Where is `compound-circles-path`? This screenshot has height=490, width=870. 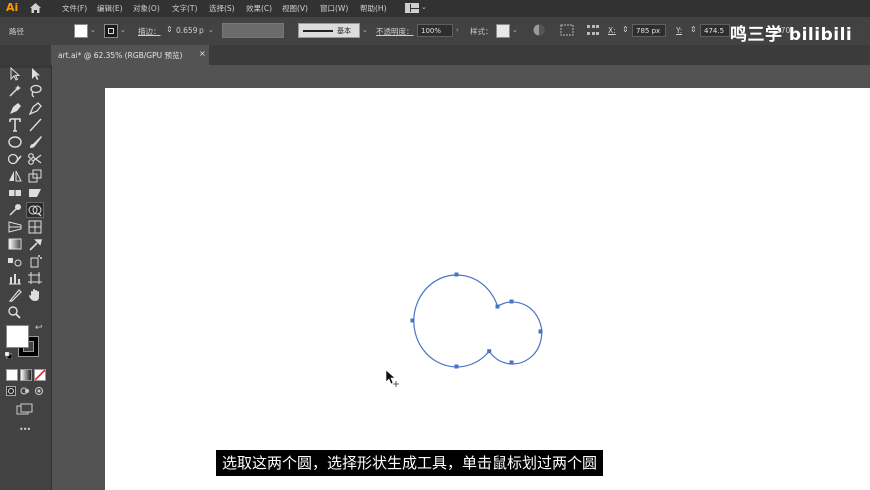
compound-circles-path is located at coordinates (478, 321).